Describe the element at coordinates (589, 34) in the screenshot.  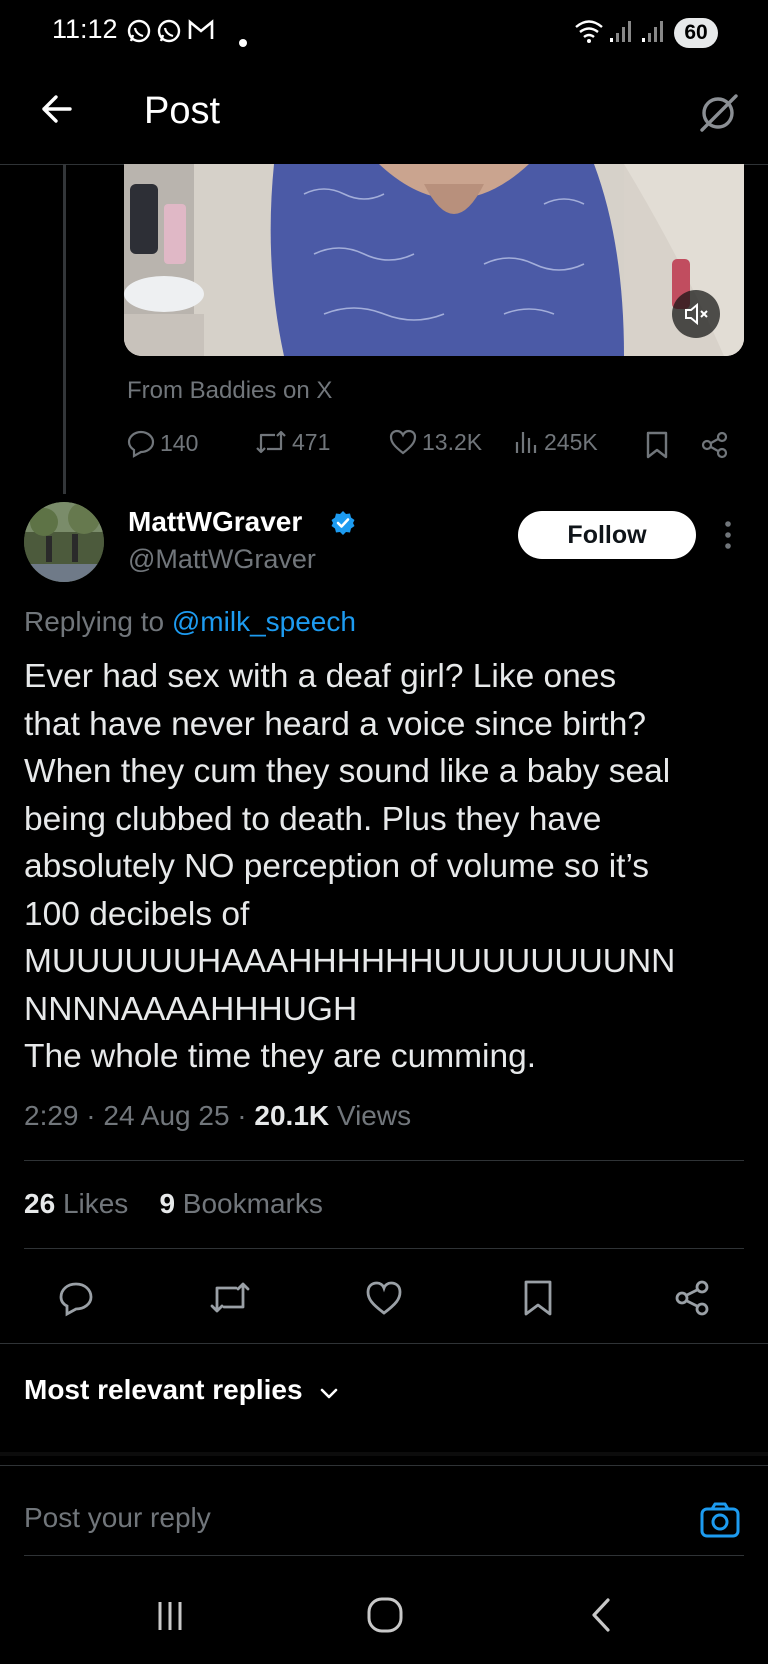
I see `wifi-icon` at that location.